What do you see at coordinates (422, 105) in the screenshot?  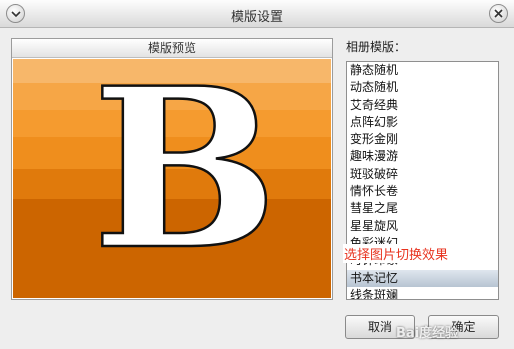 I see `template-list-item: 艾奇经典` at bounding box center [422, 105].